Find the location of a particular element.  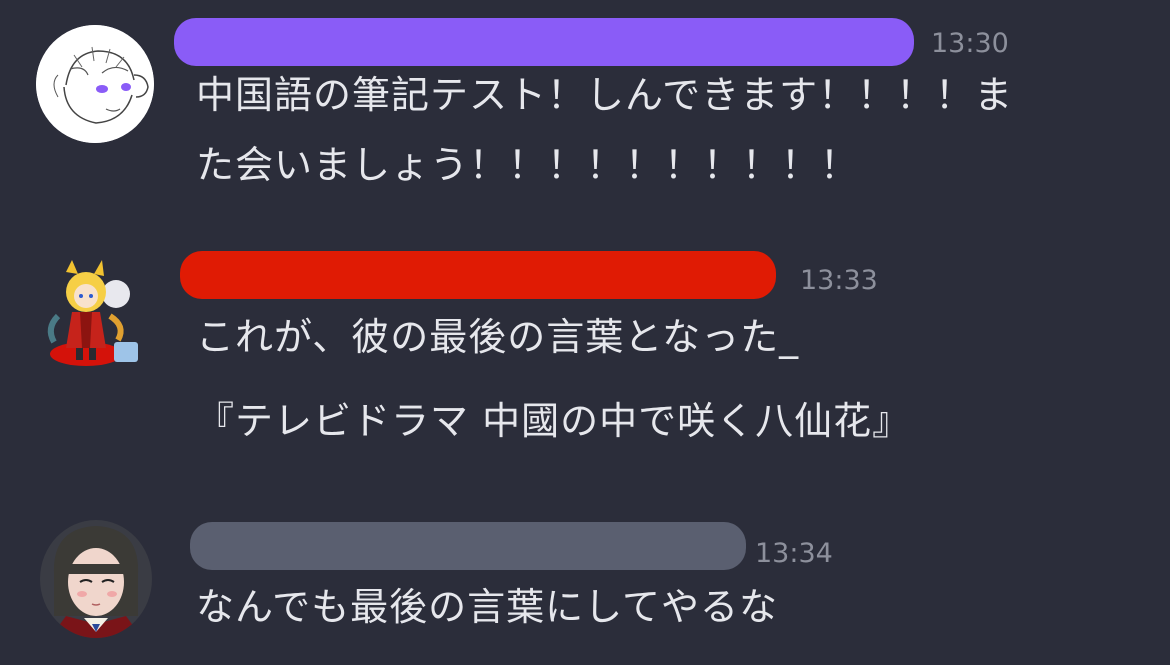

timestamp: 13:33 is located at coordinates (839, 280).